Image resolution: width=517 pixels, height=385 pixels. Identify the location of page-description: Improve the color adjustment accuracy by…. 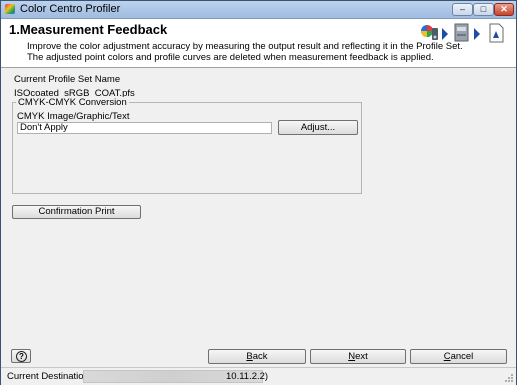
(245, 52).